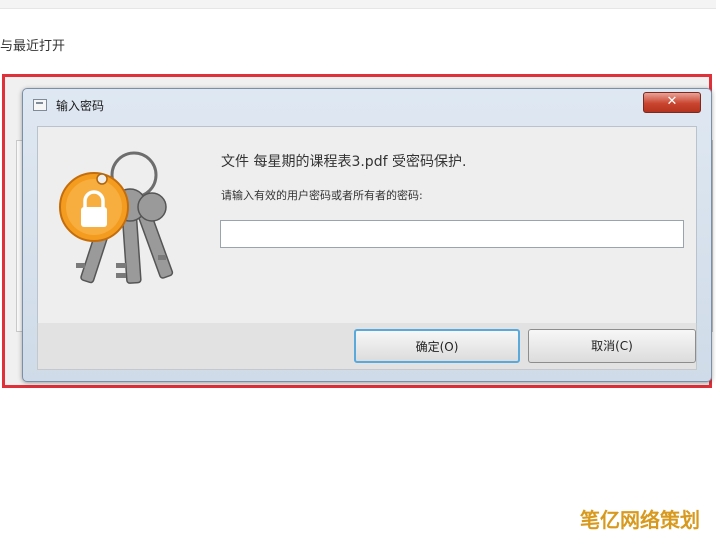 The height and width of the screenshot is (537, 716). What do you see at coordinates (116, 217) in the screenshot?
I see `keychain-lock-icon` at bounding box center [116, 217].